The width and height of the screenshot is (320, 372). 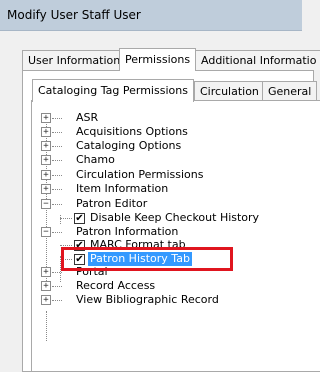 What do you see at coordinates (229, 91) in the screenshot?
I see `tab-circulation: Circulation` at bounding box center [229, 91].